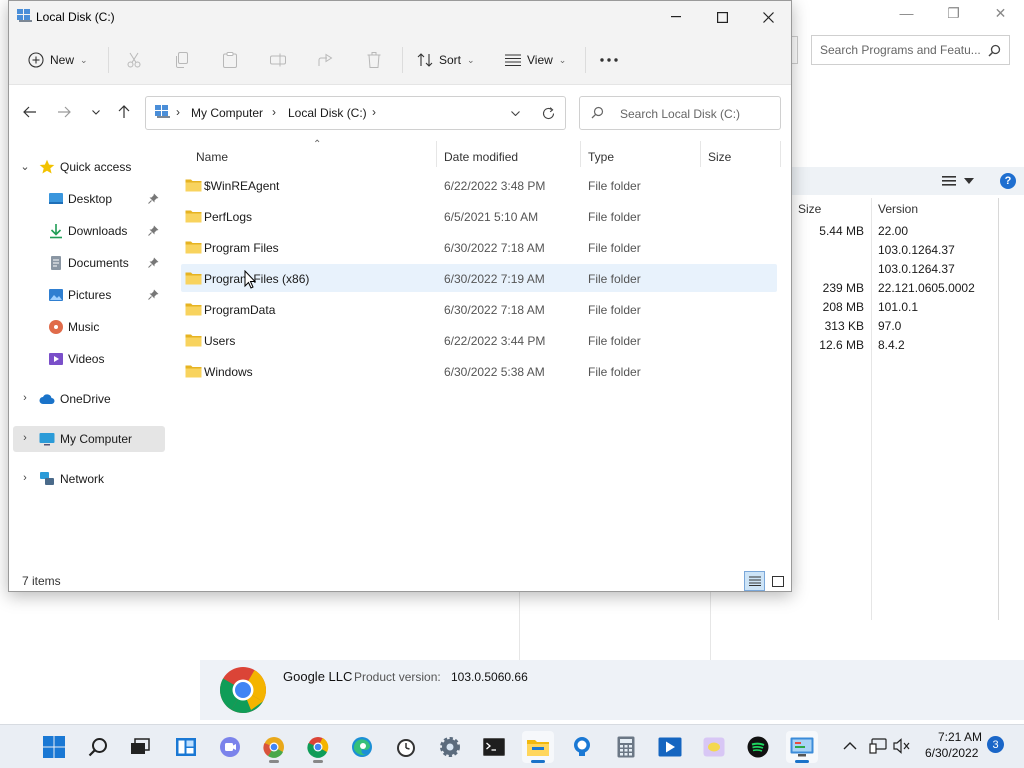  What do you see at coordinates (548, 113) in the screenshot?
I see `refresh-icon` at bounding box center [548, 113].